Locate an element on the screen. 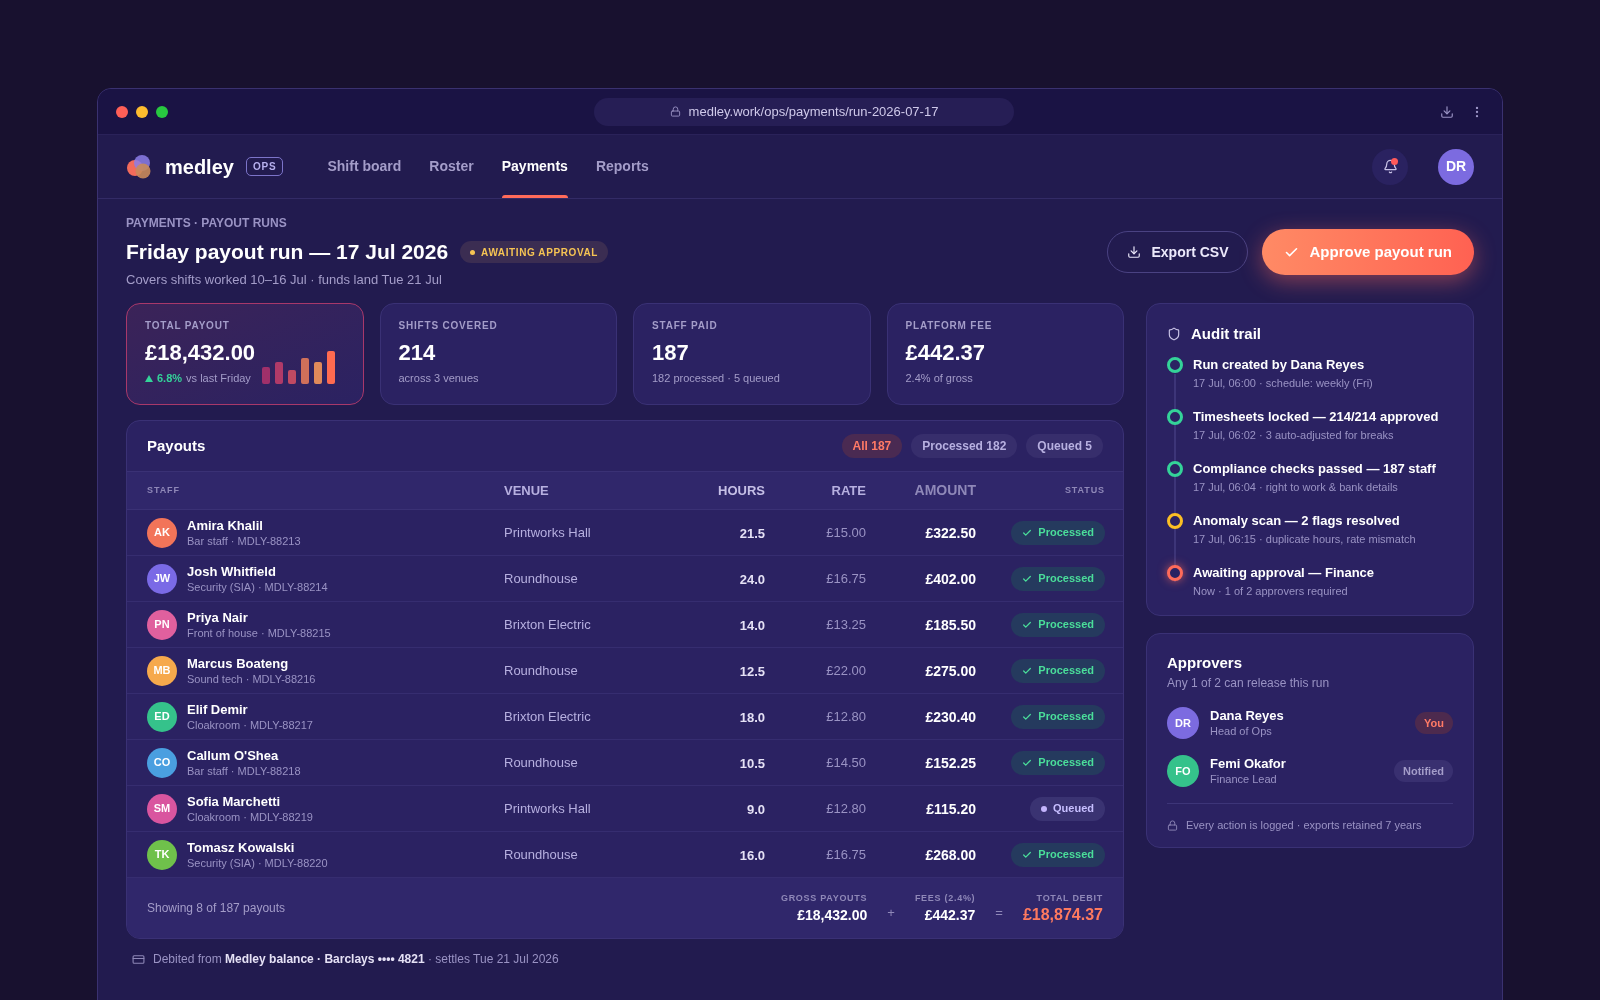 The height and width of the screenshot is (1000, 1600). approver-role: Head of Ops is located at coordinates (1241, 731).